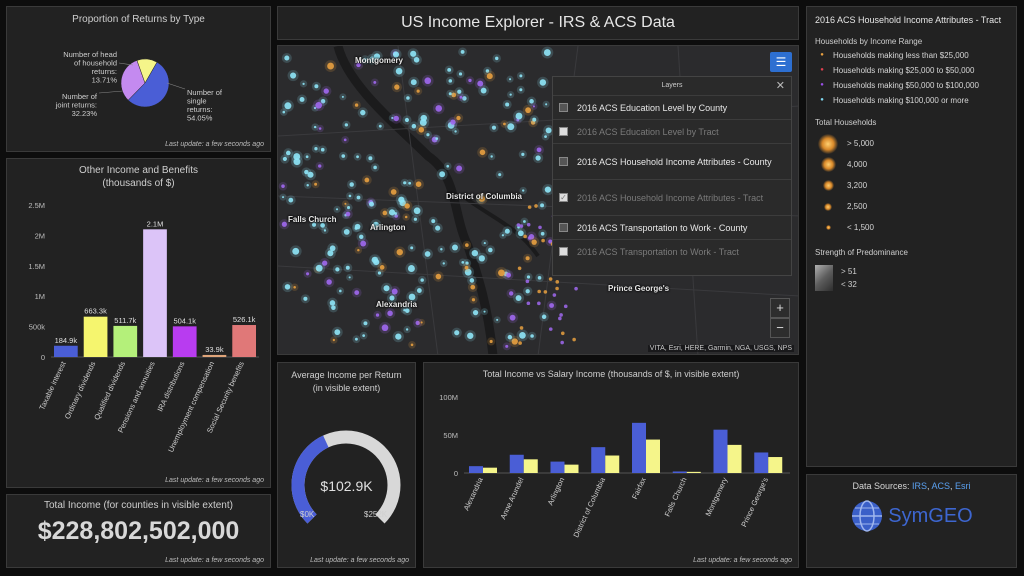 The image size is (1024, 576). What do you see at coordinates (828, 164) in the screenshot?
I see `size-circle-icon` at bounding box center [828, 164].